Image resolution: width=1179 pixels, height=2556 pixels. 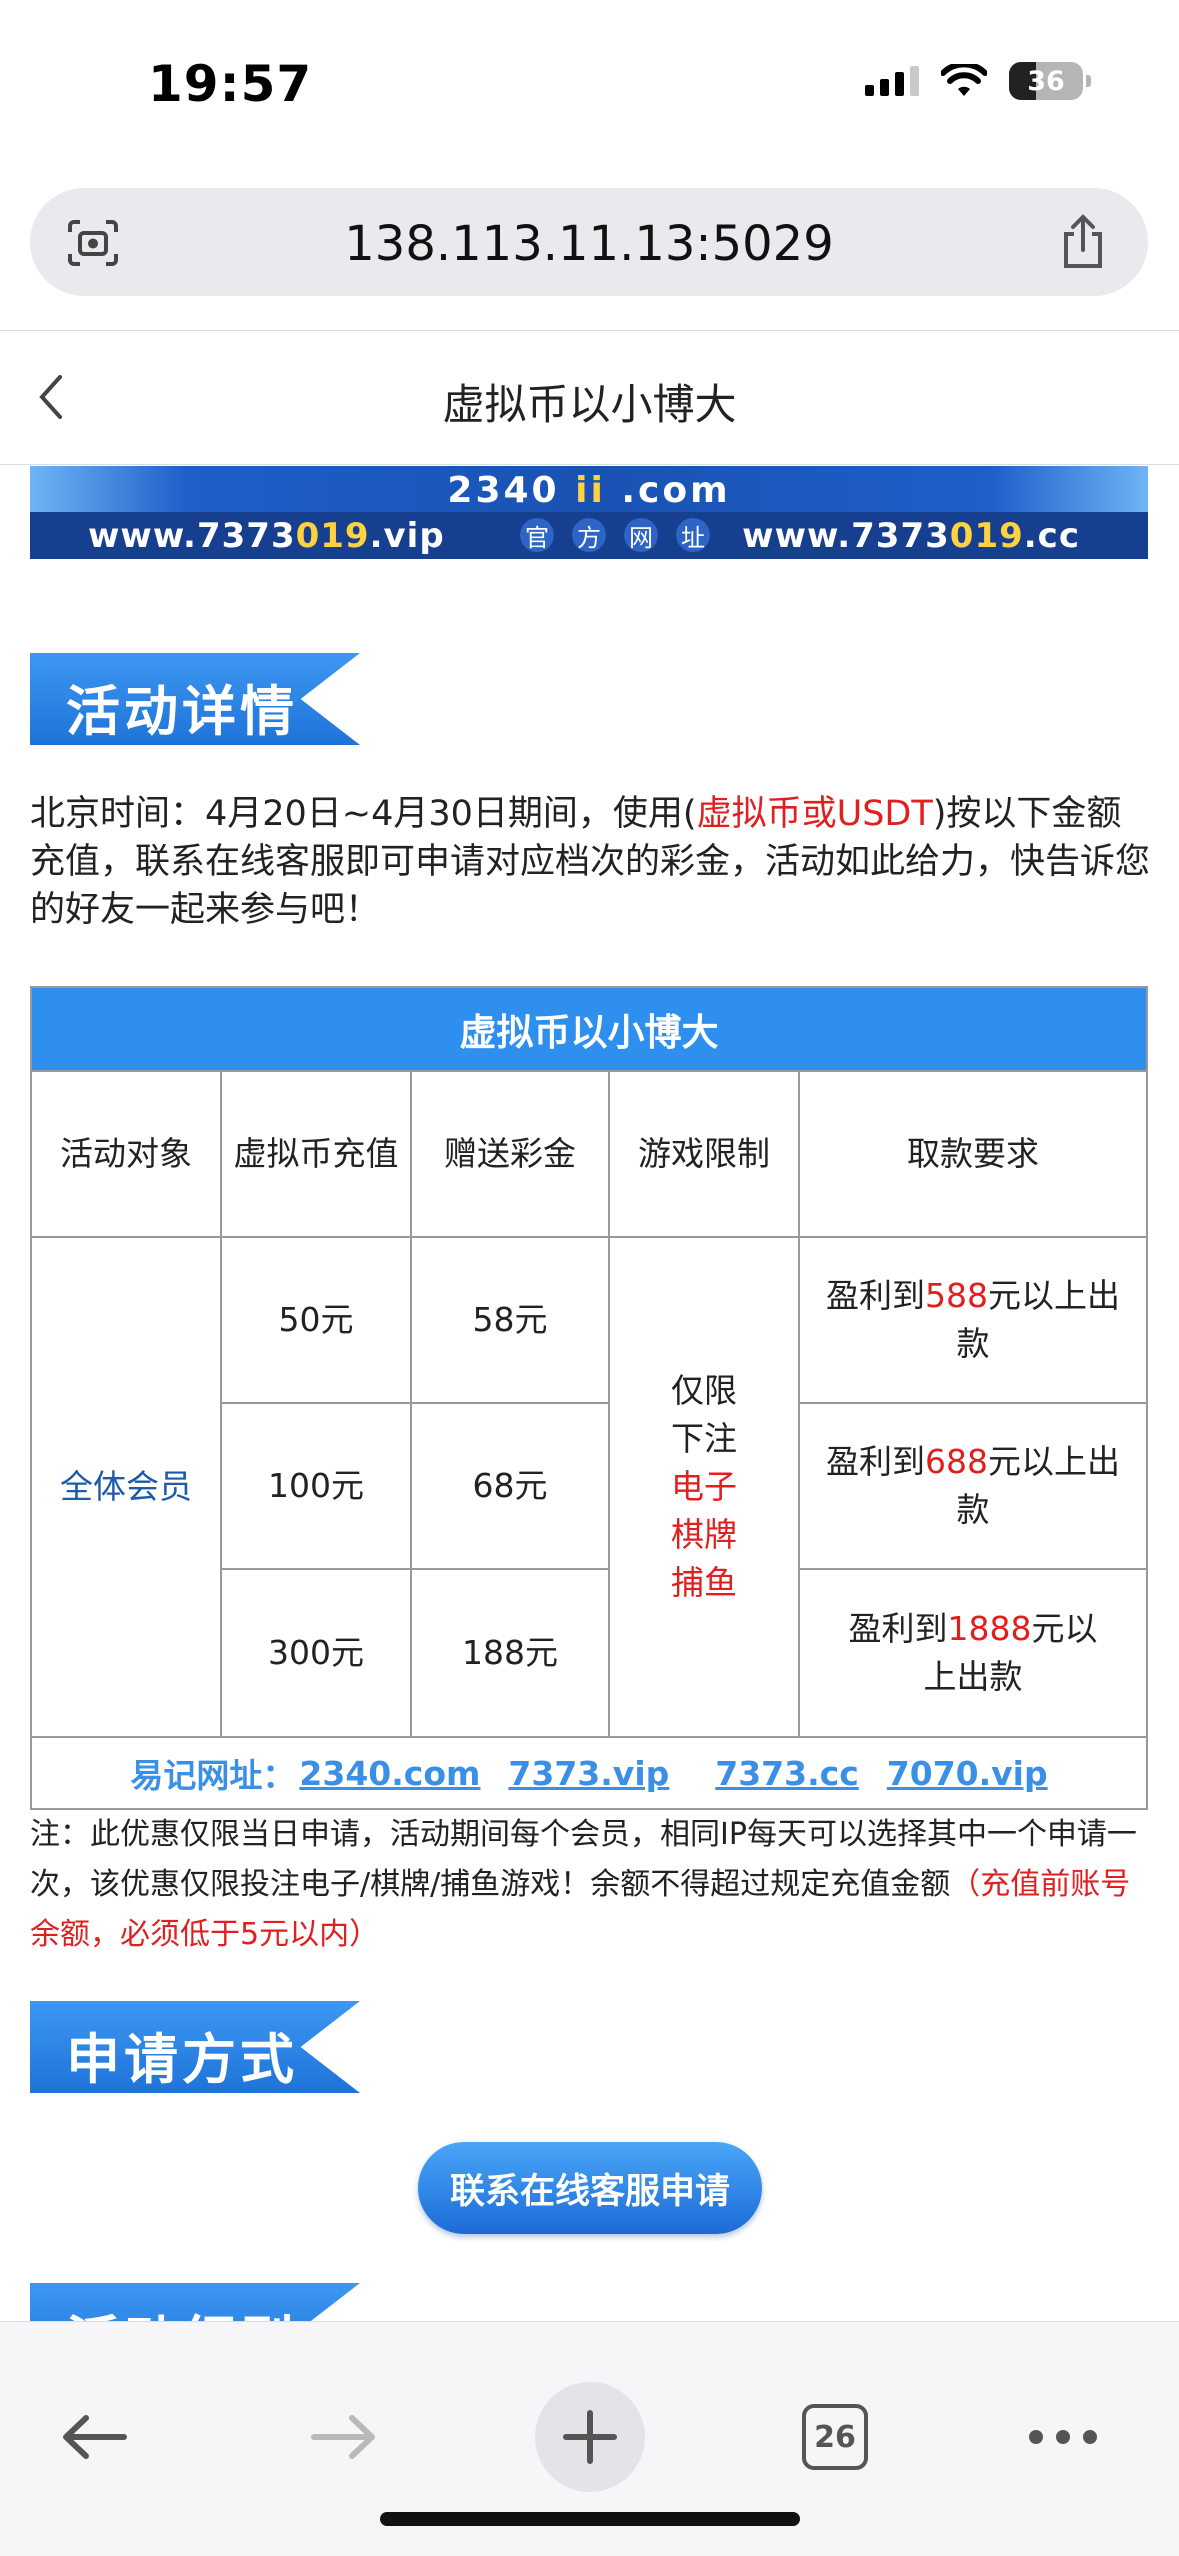 What do you see at coordinates (615, 535) in the screenshot?
I see `banner-official-label: 官方网址` at bounding box center [615, 535].